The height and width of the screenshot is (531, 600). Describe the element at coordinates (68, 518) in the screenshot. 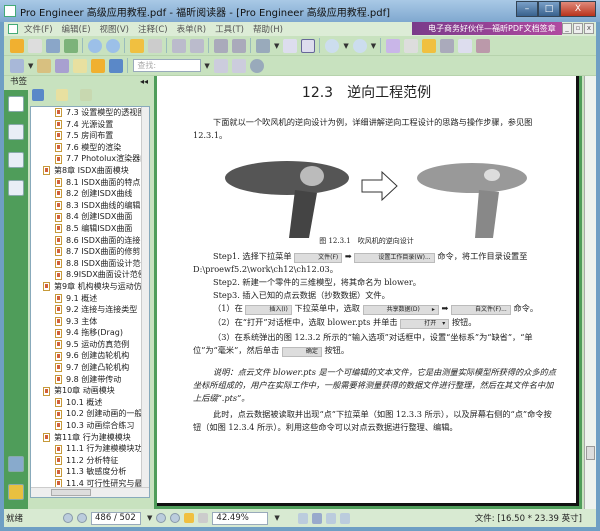

I see `first-page-button` at that location.